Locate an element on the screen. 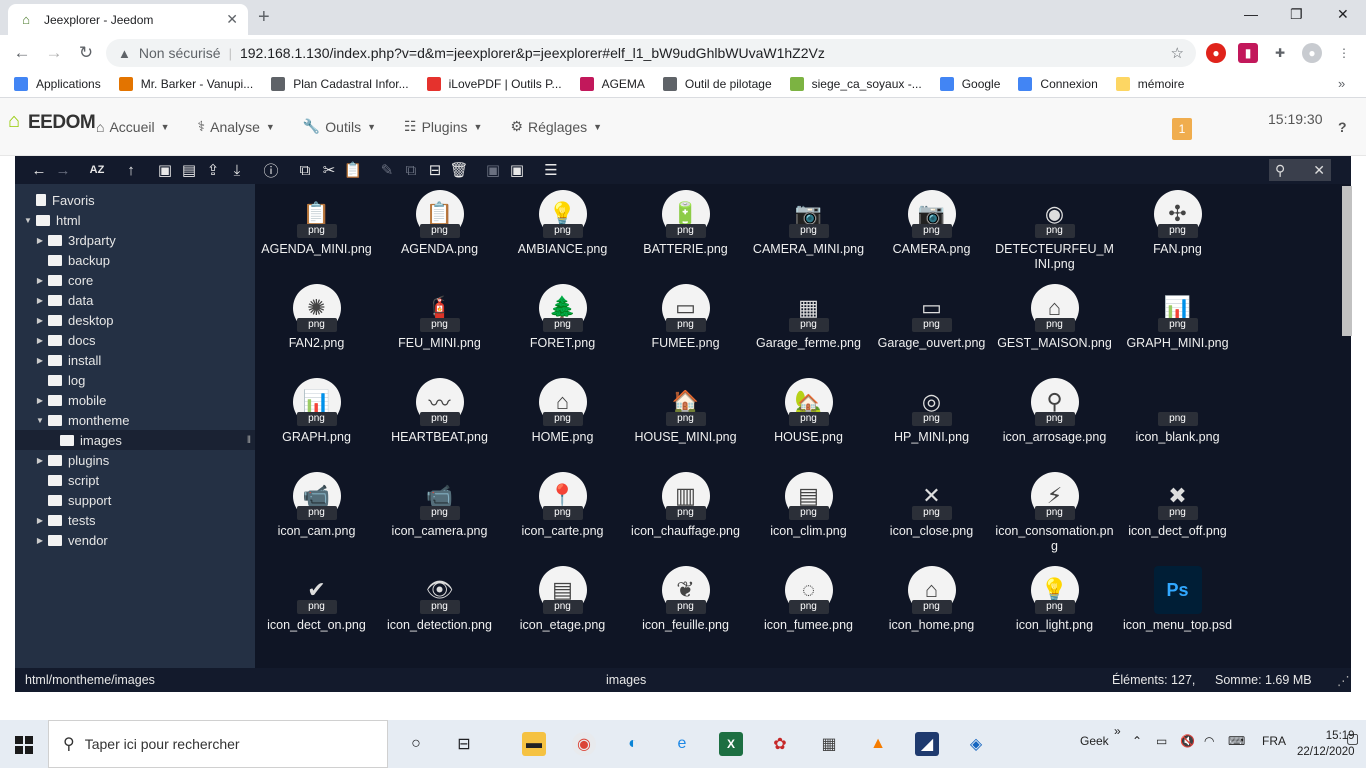 This screenshot has width=1366, height=768. new-folder-icon: ▣ is located at coordinates (165, 170).